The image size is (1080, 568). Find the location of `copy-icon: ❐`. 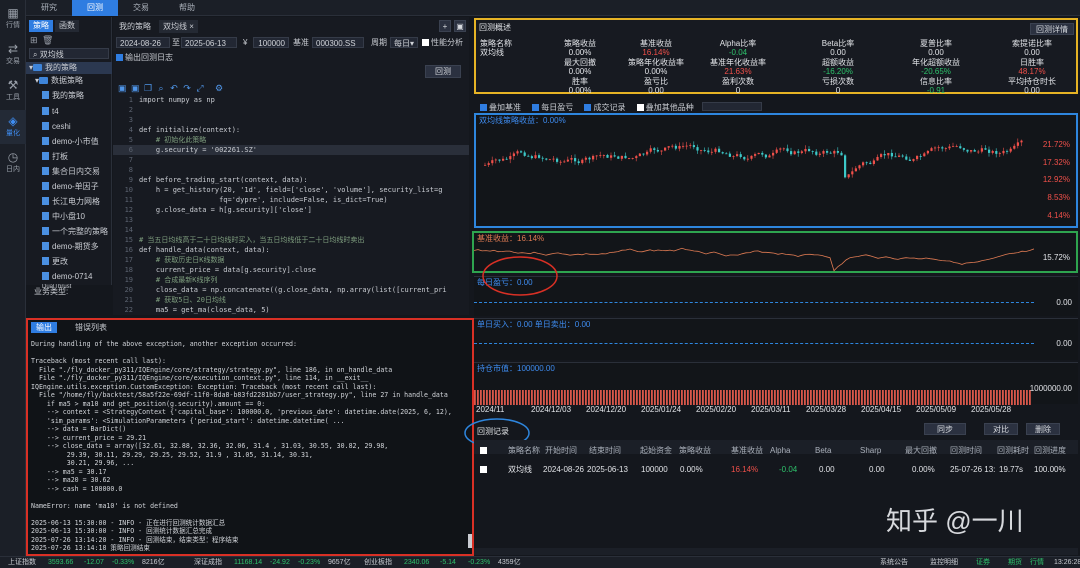

copy-icon: ❐ is located at coordinates (148, 88).